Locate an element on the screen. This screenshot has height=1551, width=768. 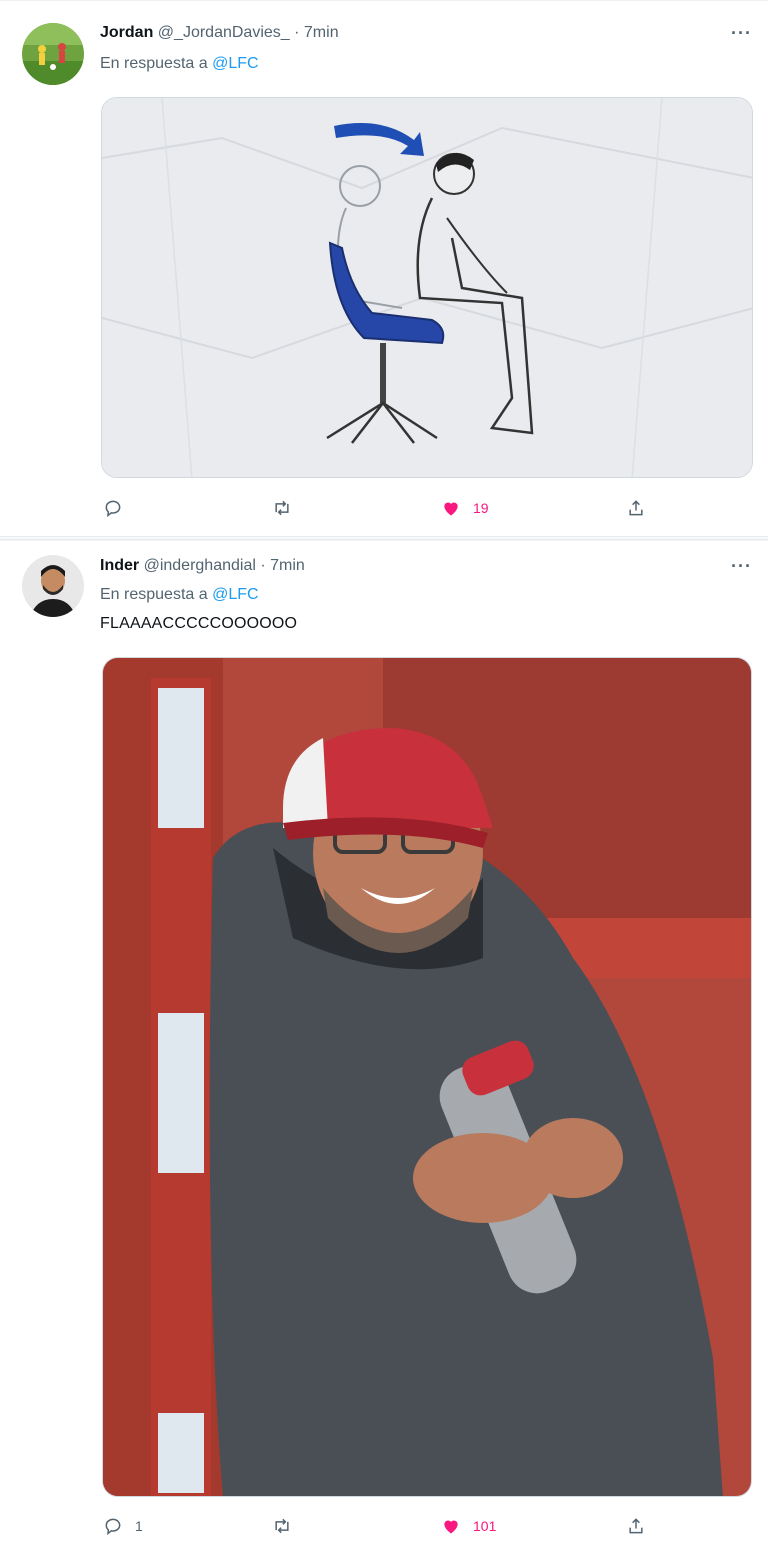
reply-button is located at coordinates (119, 508).